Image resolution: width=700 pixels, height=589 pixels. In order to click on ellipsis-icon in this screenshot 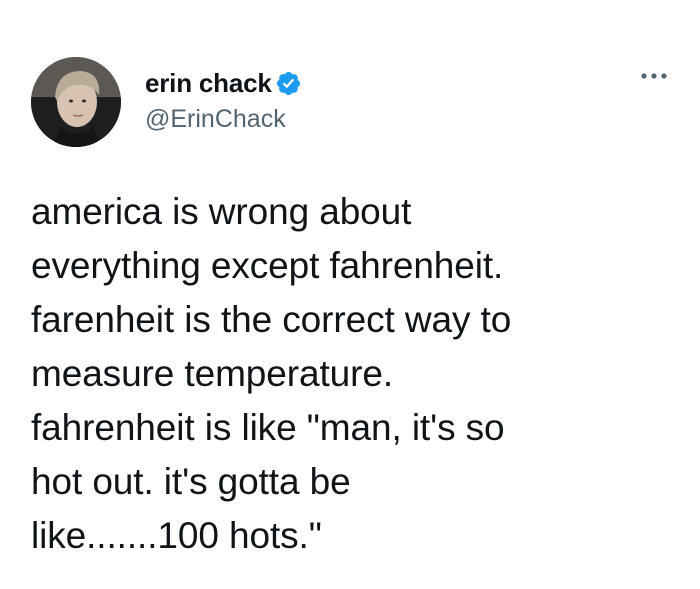, I will do `click(654, 76)`.